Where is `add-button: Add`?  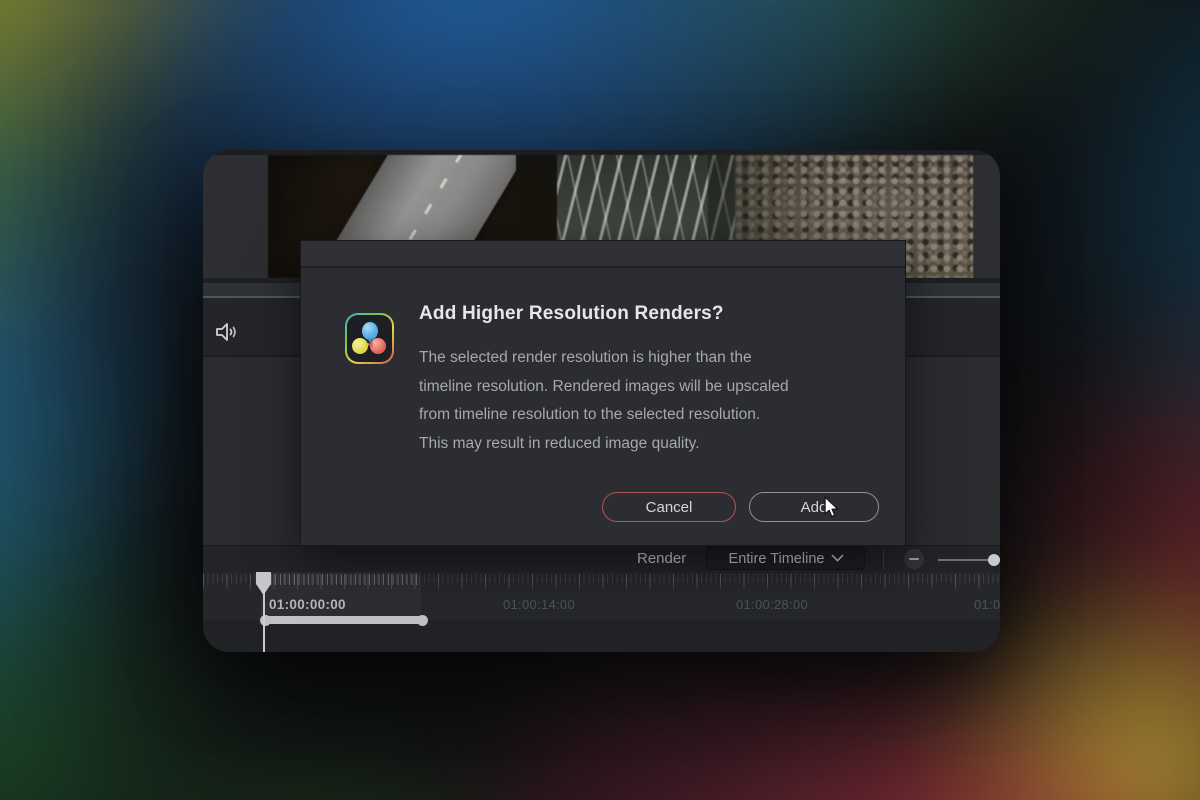
add-button: Add is located at coordinates (814, 507).